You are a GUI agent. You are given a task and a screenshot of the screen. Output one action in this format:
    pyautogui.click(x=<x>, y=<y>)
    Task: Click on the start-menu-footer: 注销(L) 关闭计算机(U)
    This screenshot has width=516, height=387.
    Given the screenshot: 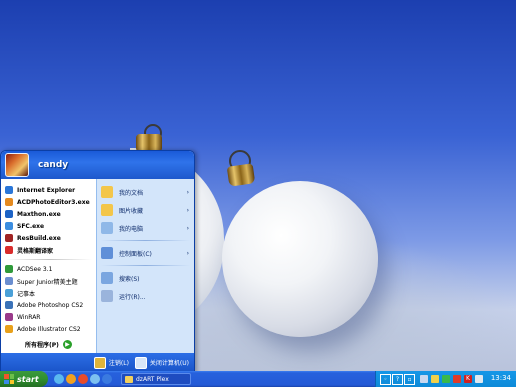 What is the action you would take?
    pyautogui.click(x=97, y=362)
    